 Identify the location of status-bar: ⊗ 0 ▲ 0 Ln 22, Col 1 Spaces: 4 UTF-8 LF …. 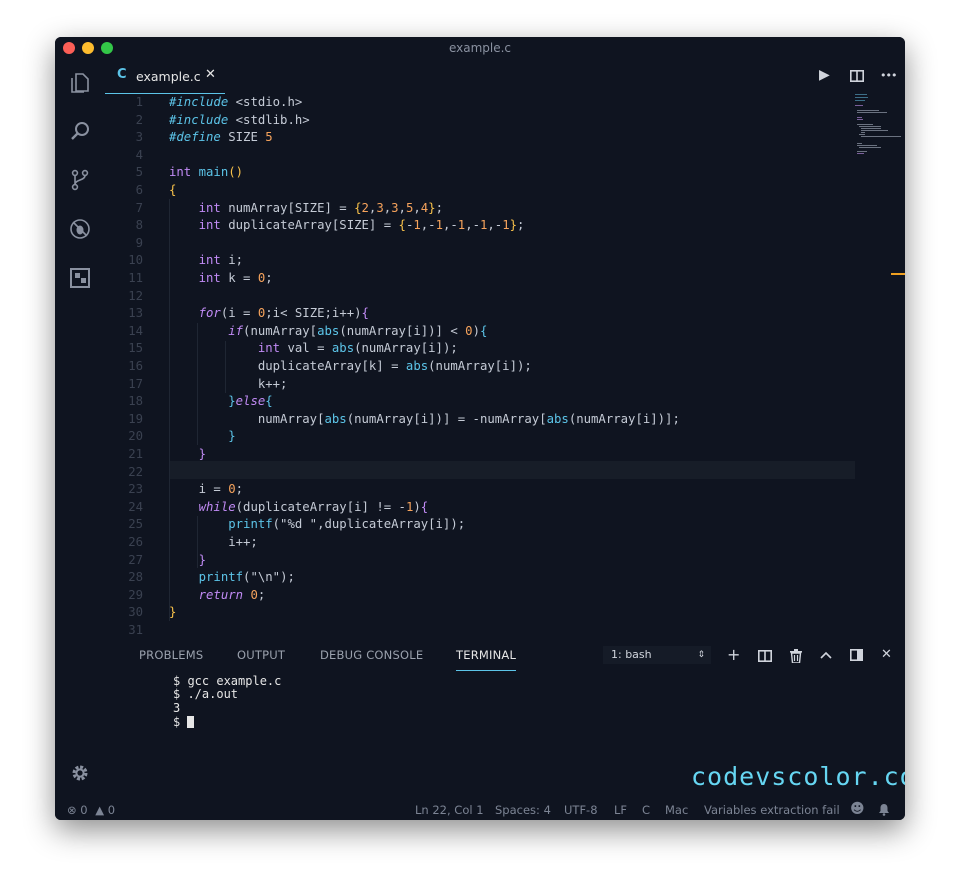
(480, 809).